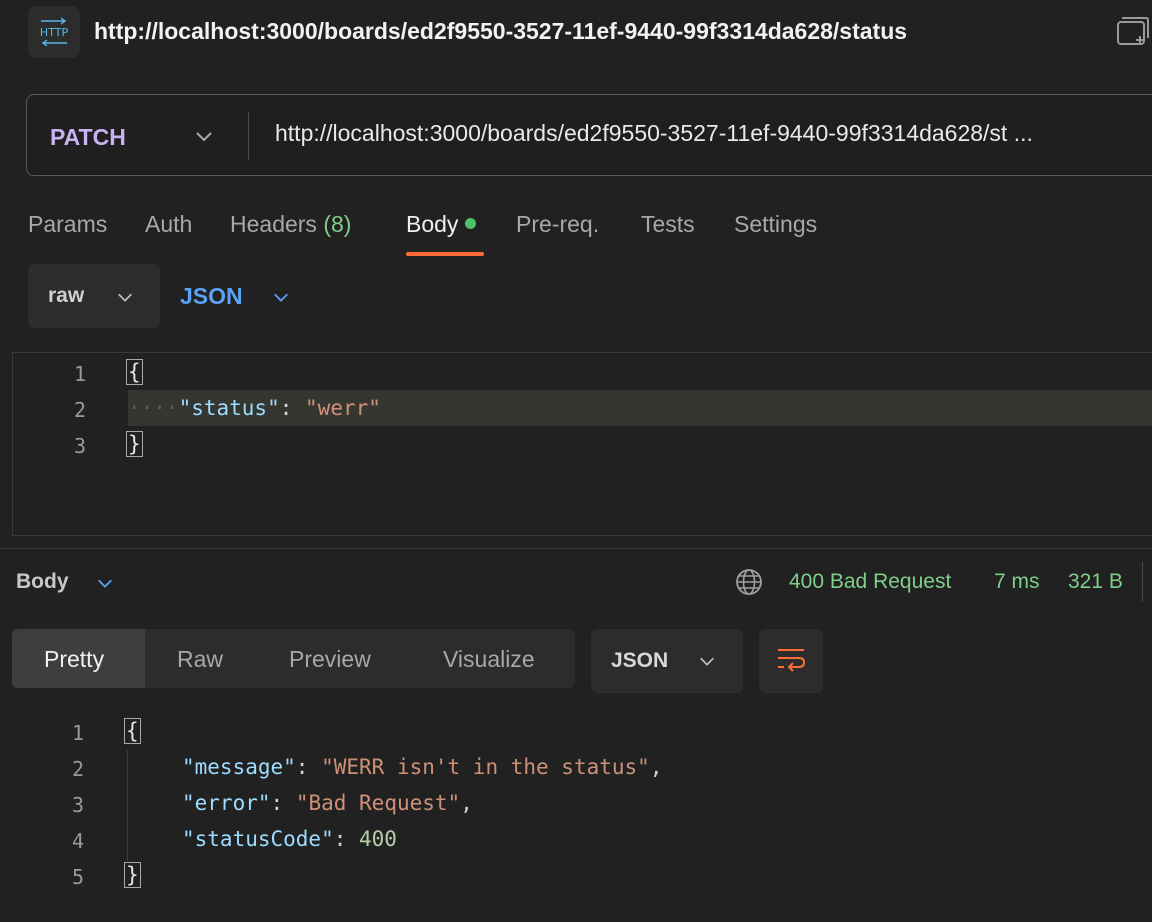 The image size is (1152, 922). I want to click on code-line: "error": "Bad Request",, so click(327, 803).